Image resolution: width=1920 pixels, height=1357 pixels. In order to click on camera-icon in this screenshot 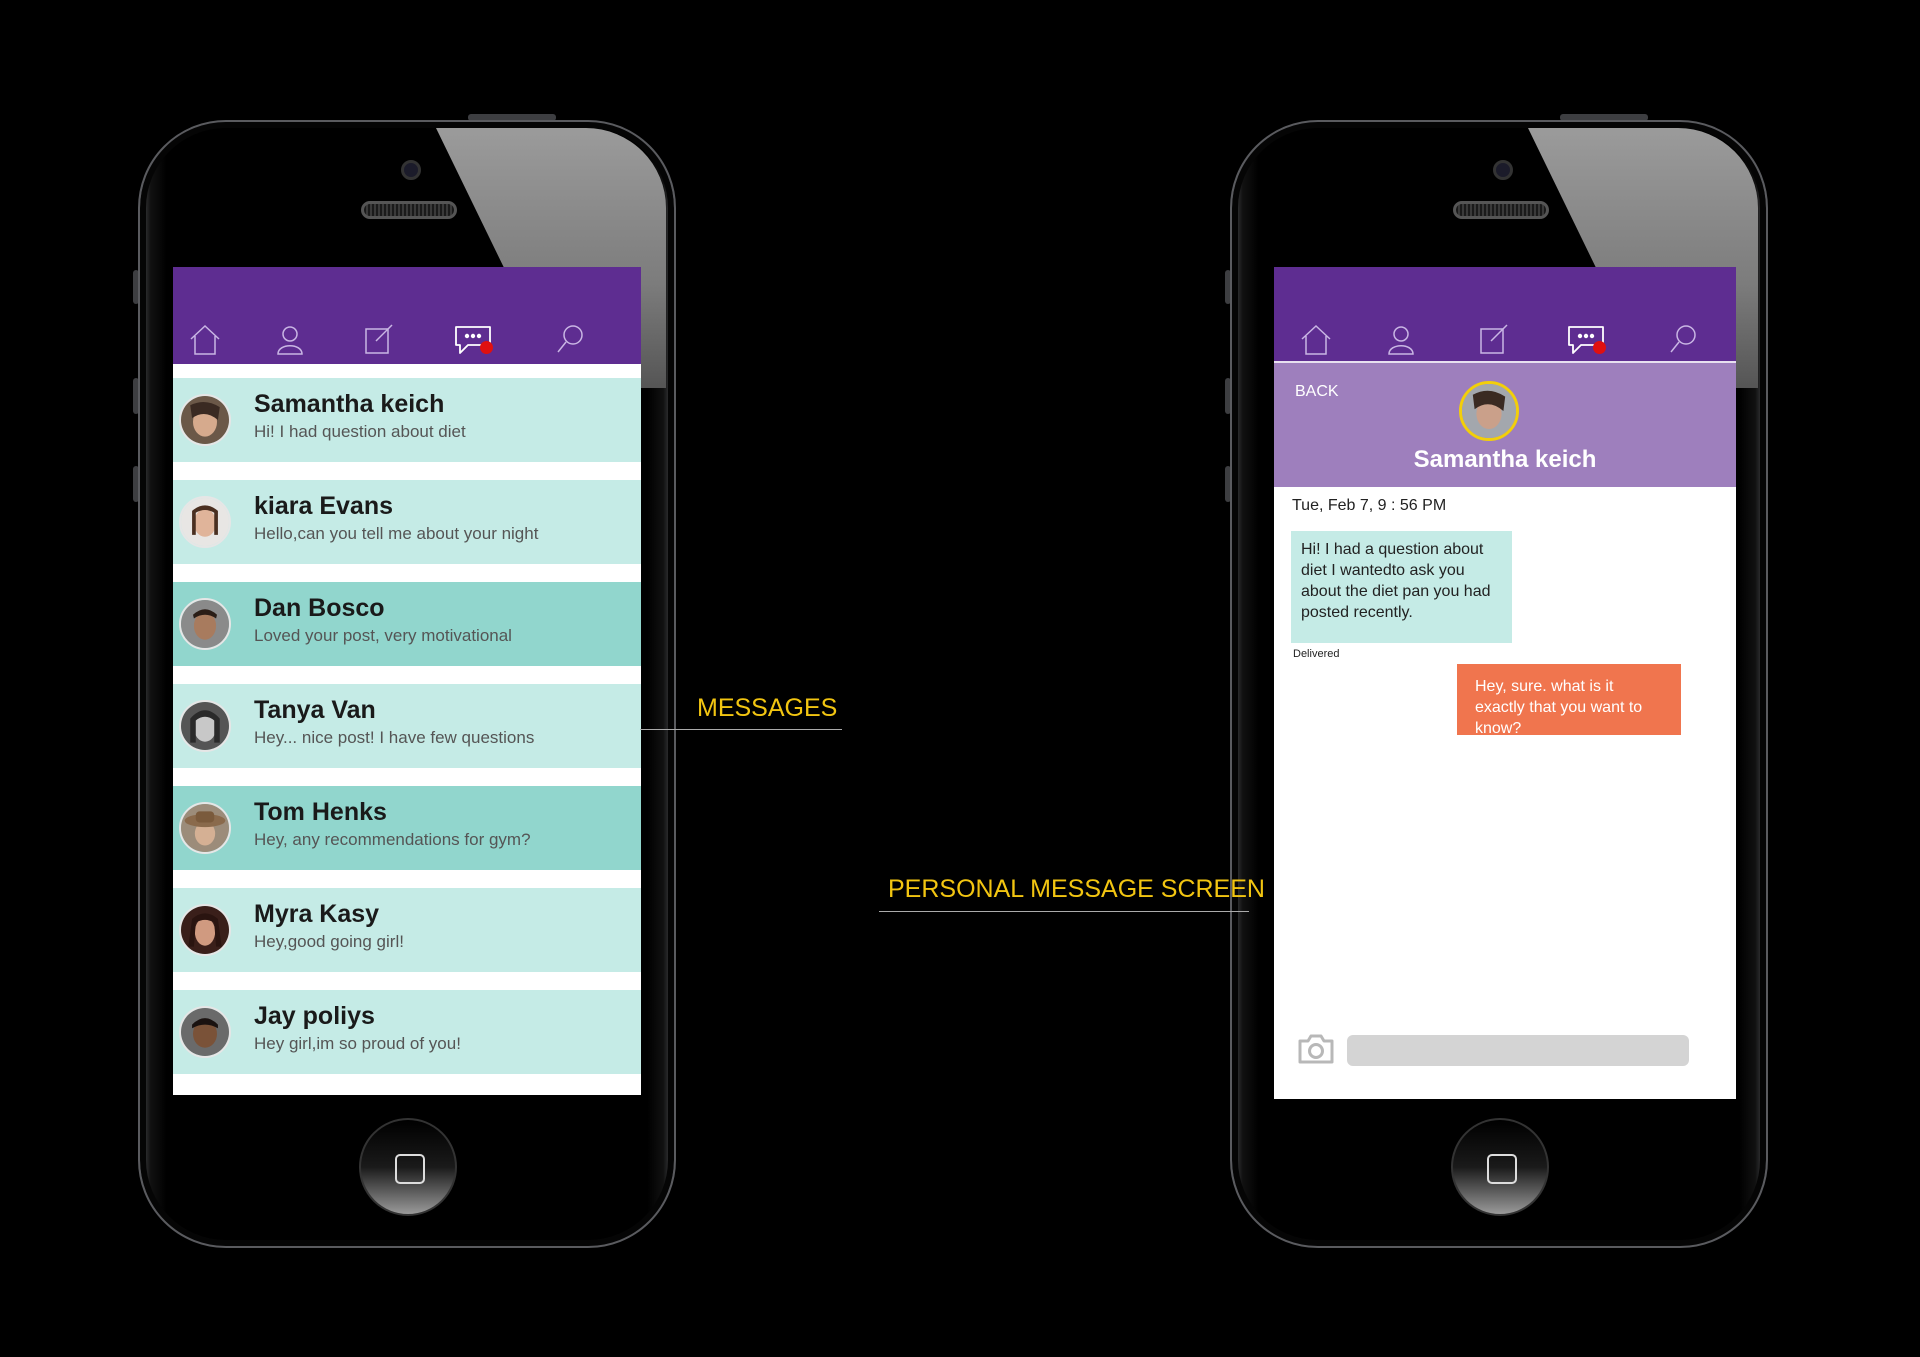, I will do `click(1316, 1049)`.